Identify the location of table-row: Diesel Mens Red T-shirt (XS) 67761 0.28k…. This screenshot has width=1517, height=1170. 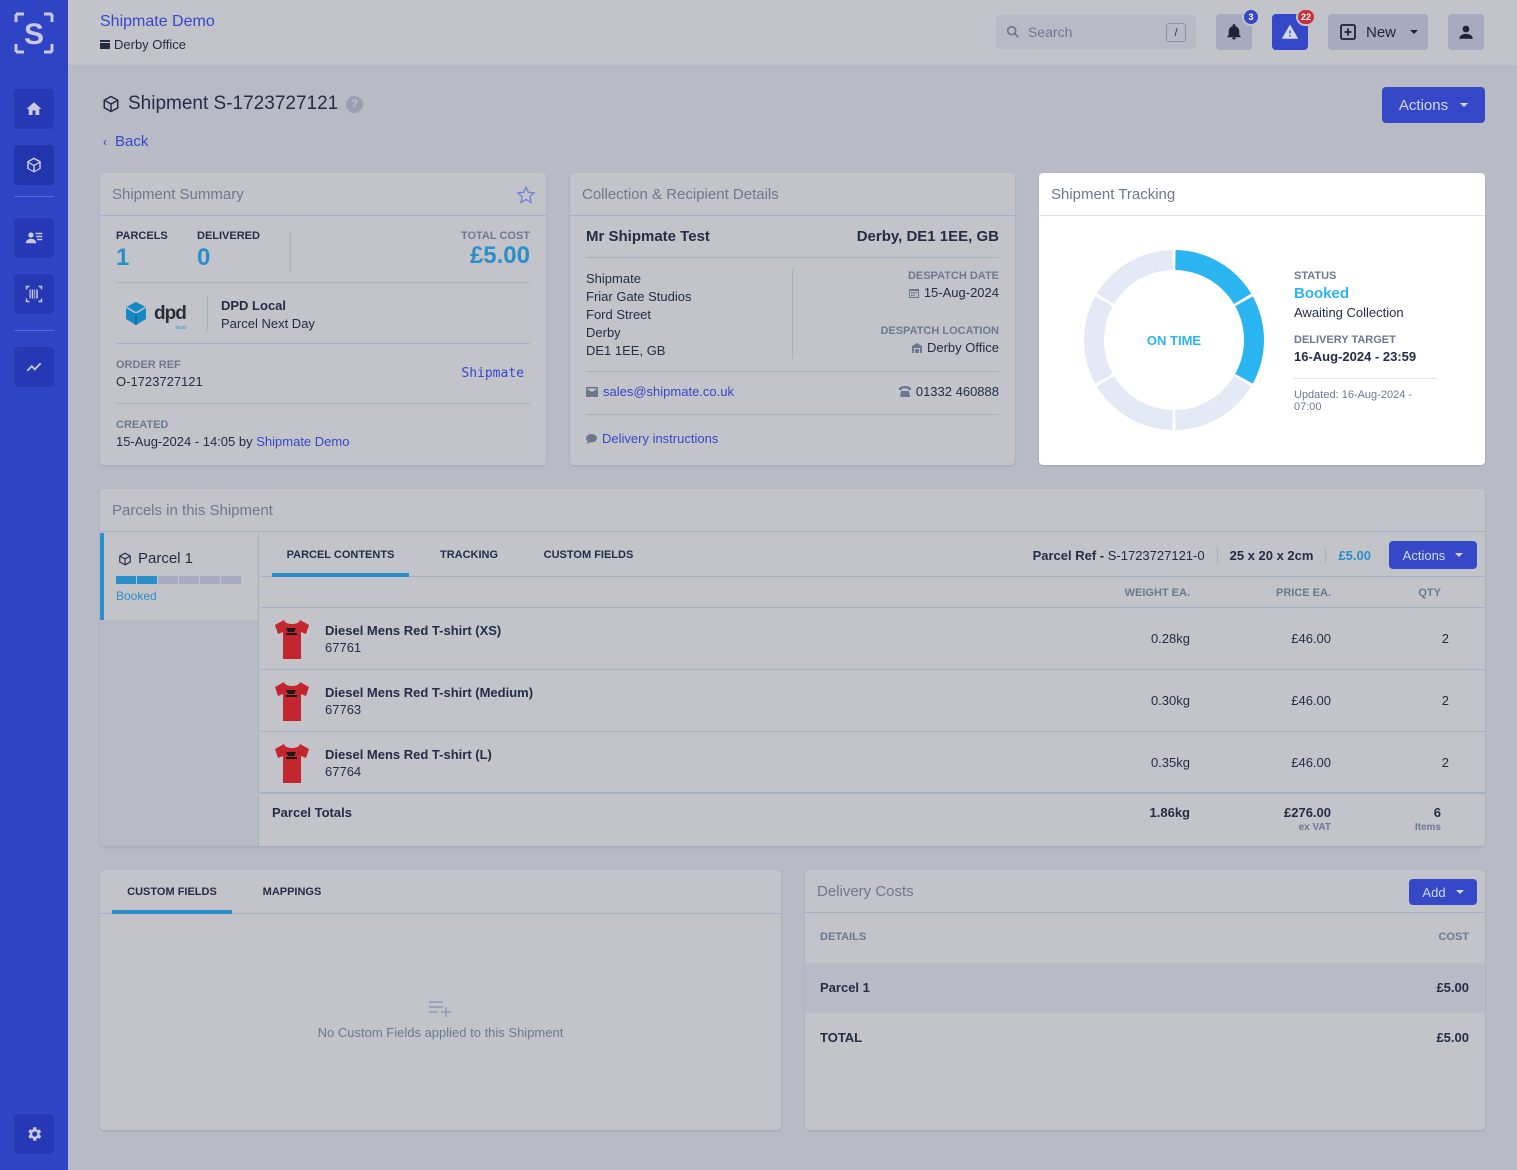
(872, 639).